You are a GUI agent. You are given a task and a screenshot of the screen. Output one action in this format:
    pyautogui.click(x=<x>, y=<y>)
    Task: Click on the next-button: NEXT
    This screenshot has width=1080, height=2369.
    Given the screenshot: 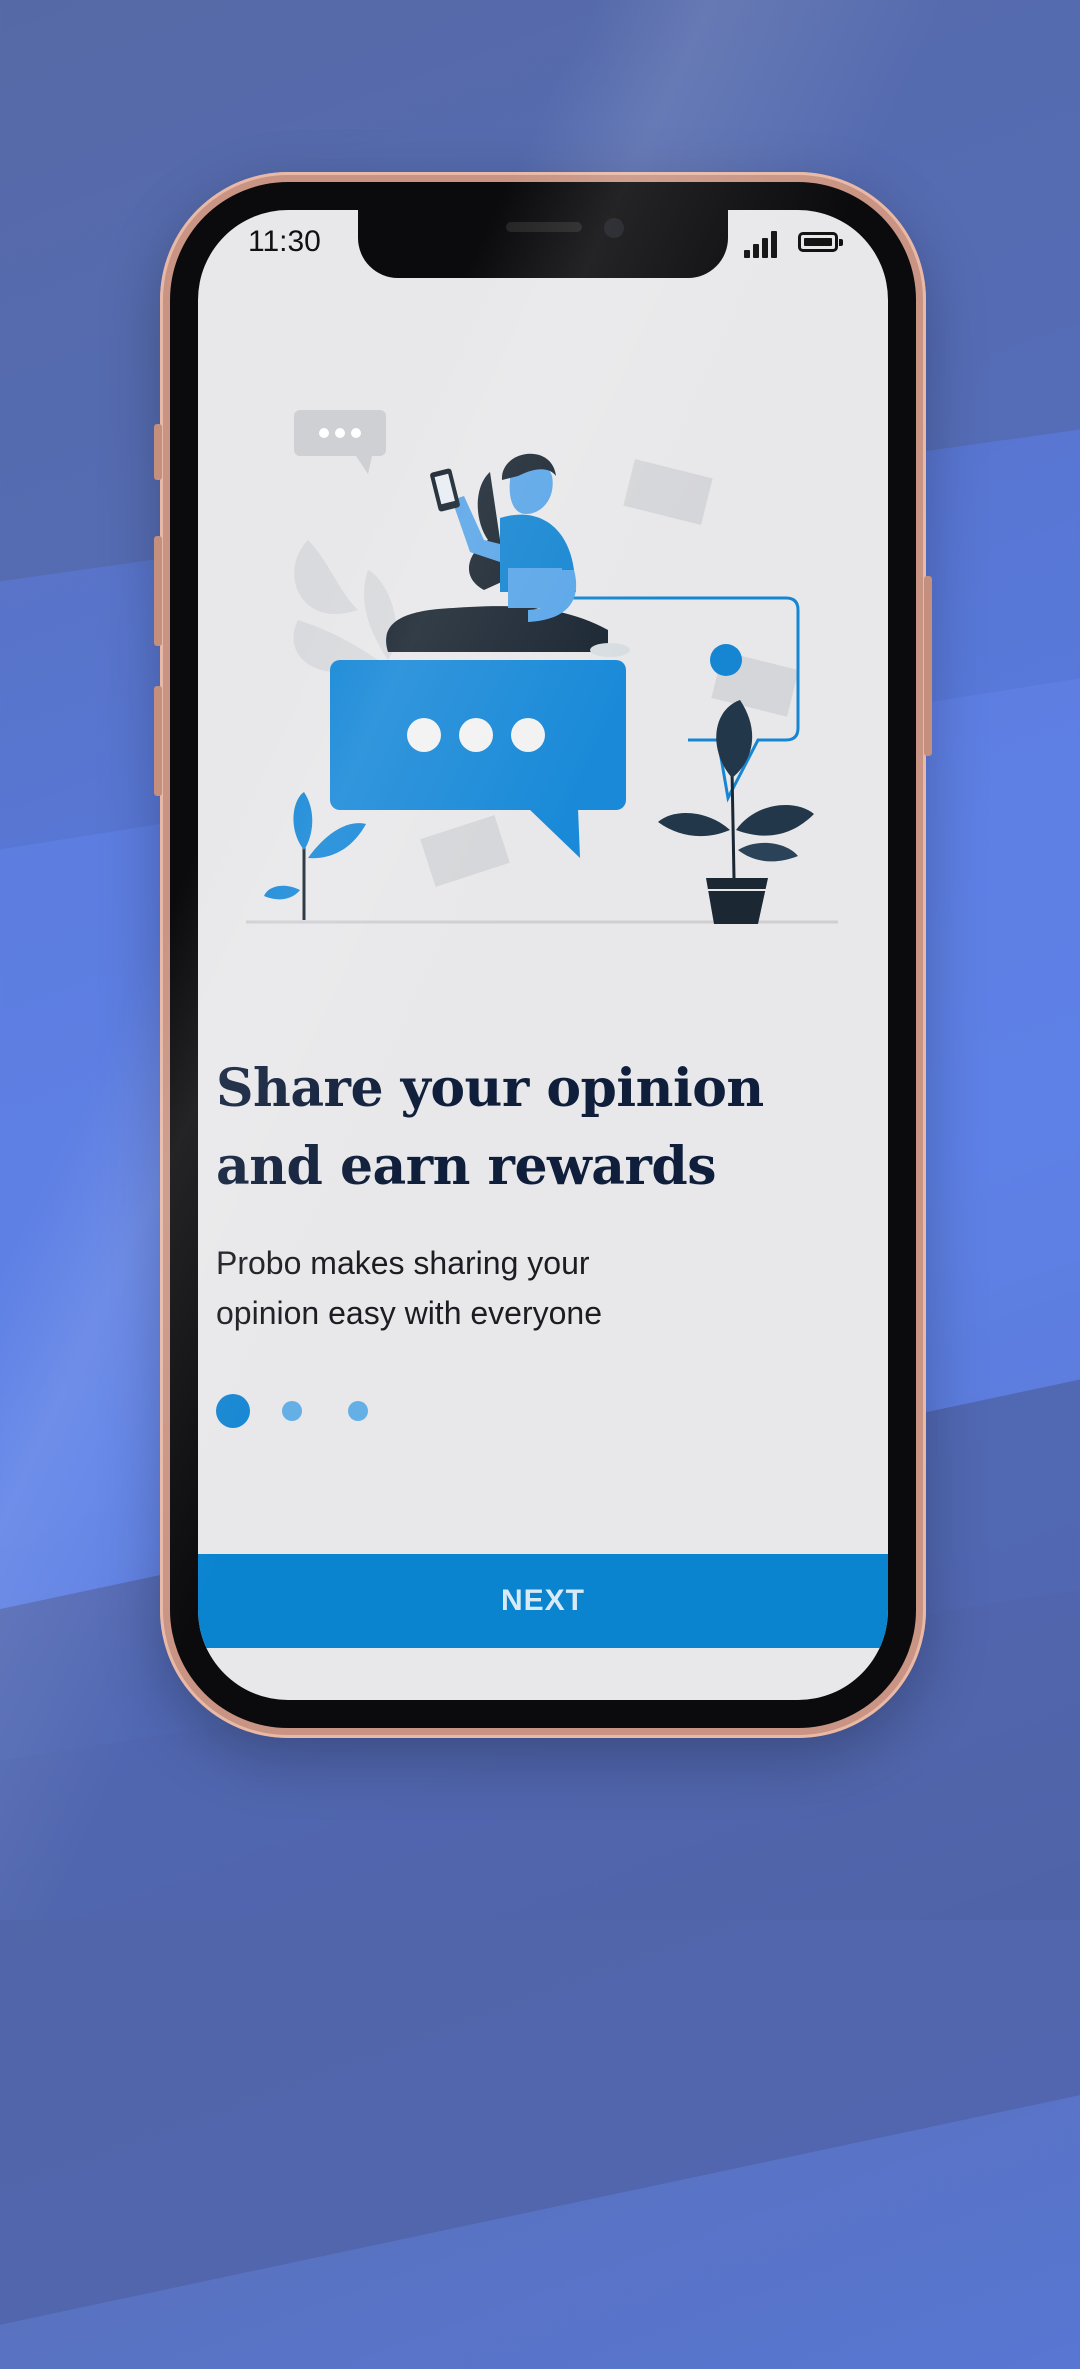 What is the action you would take?
    pyautogui.click(x=543, y=1601)
    